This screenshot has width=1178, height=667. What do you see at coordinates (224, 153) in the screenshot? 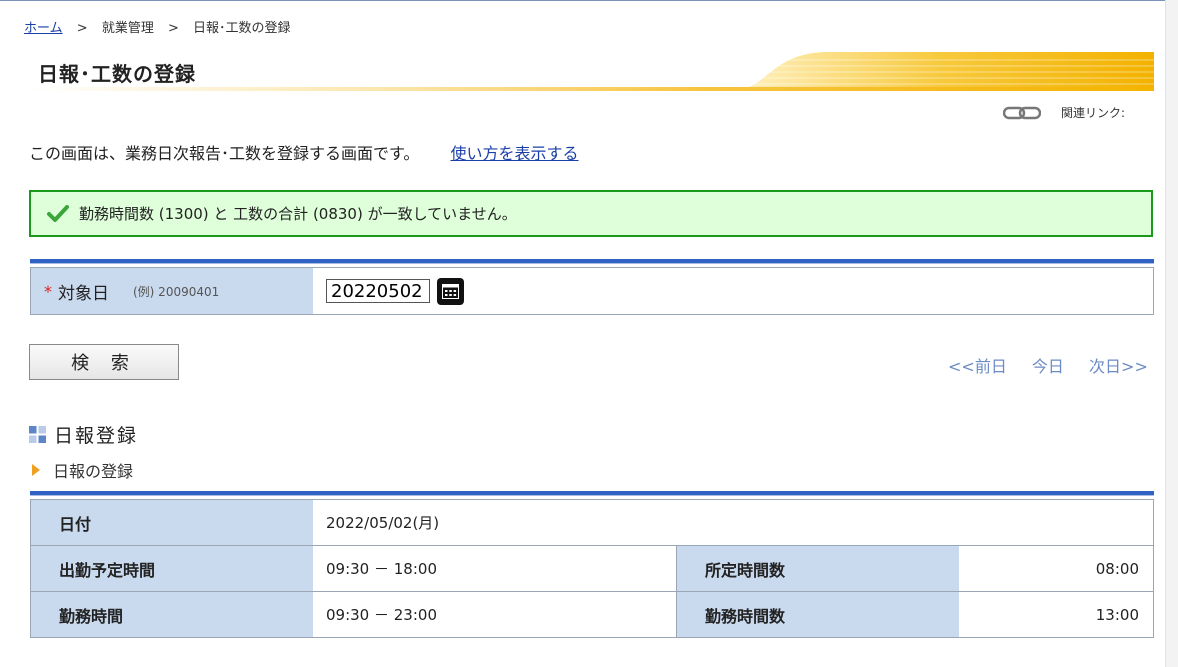
I see `description-text: この画面は、業務日次報告･工数を登録する画面です。` at bounding box center [224, 153].